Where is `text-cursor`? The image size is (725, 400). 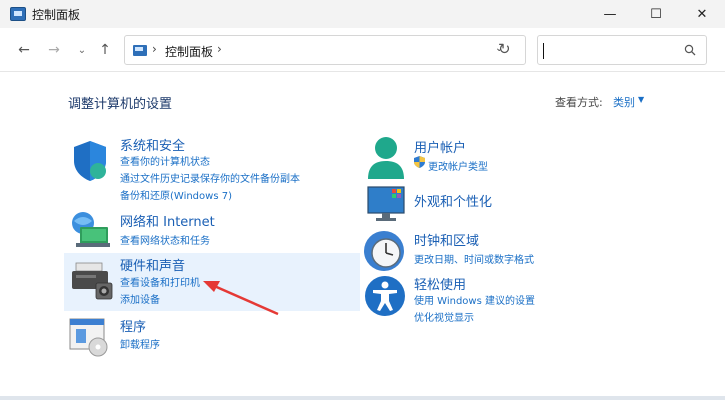
text-cursor is located at coordinates (543, 51).